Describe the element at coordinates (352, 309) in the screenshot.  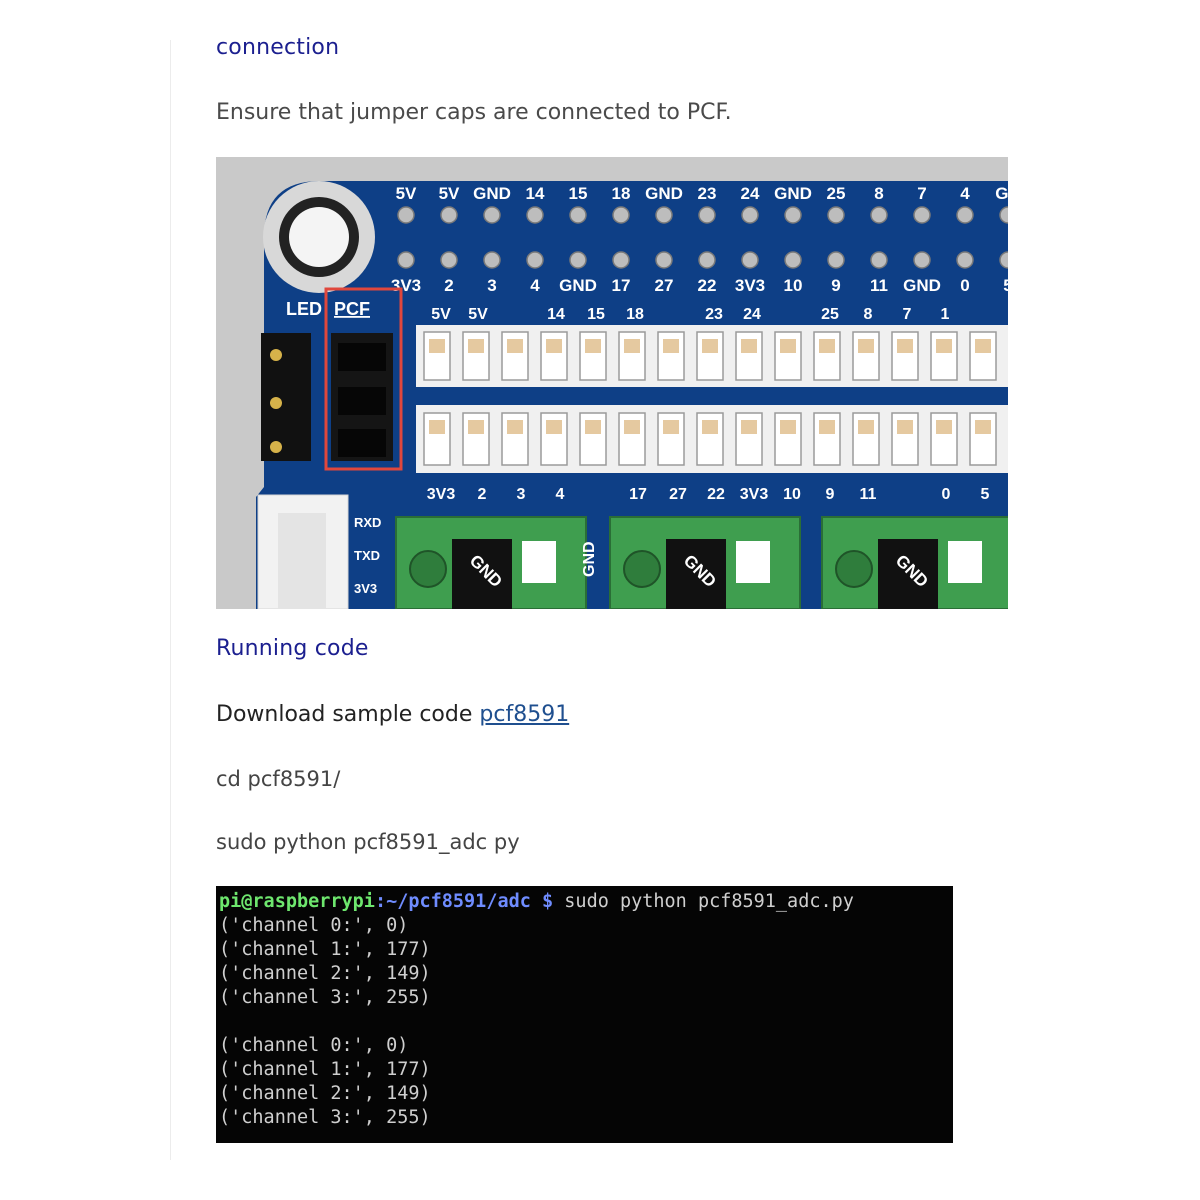
I see `pcf-label: PCF` at that location.